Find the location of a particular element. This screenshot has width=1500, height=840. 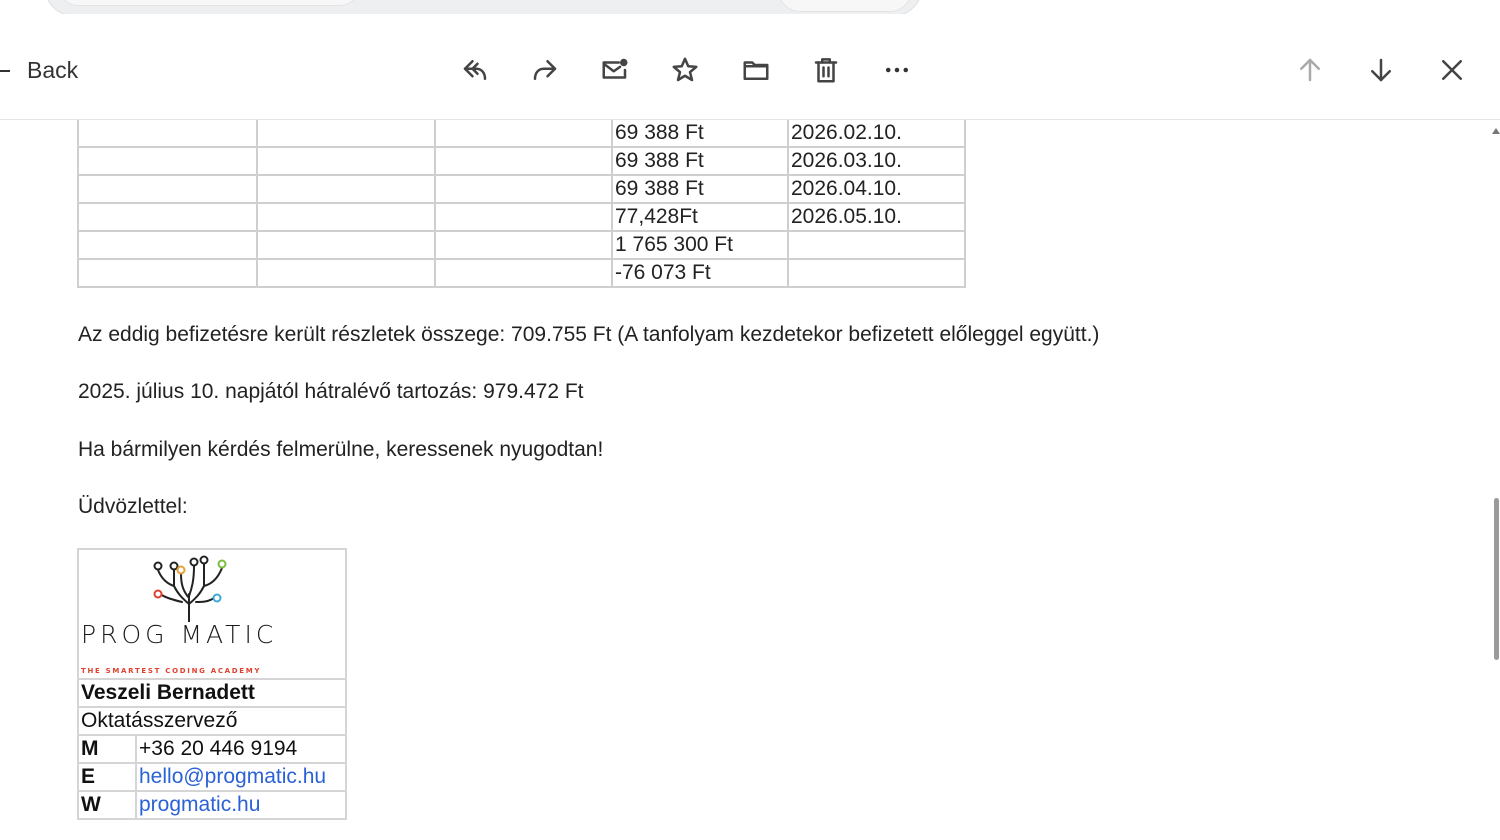

website-key: W is located at coordinates (107, 805).